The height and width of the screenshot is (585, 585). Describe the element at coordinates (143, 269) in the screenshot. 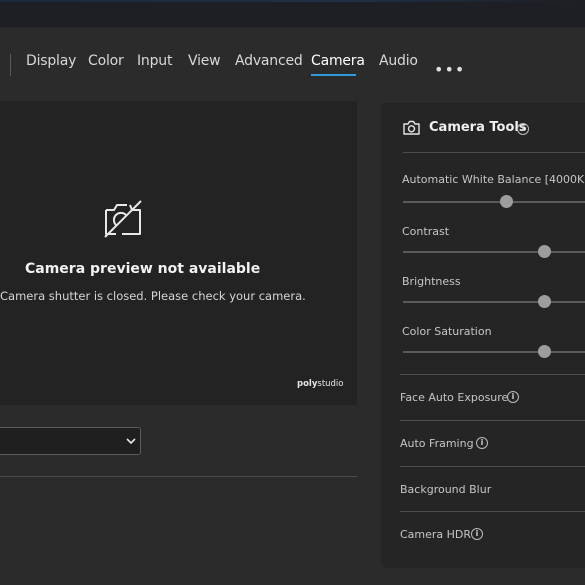

I see `preview-unavailable-title: Camera preview not available` at that location.